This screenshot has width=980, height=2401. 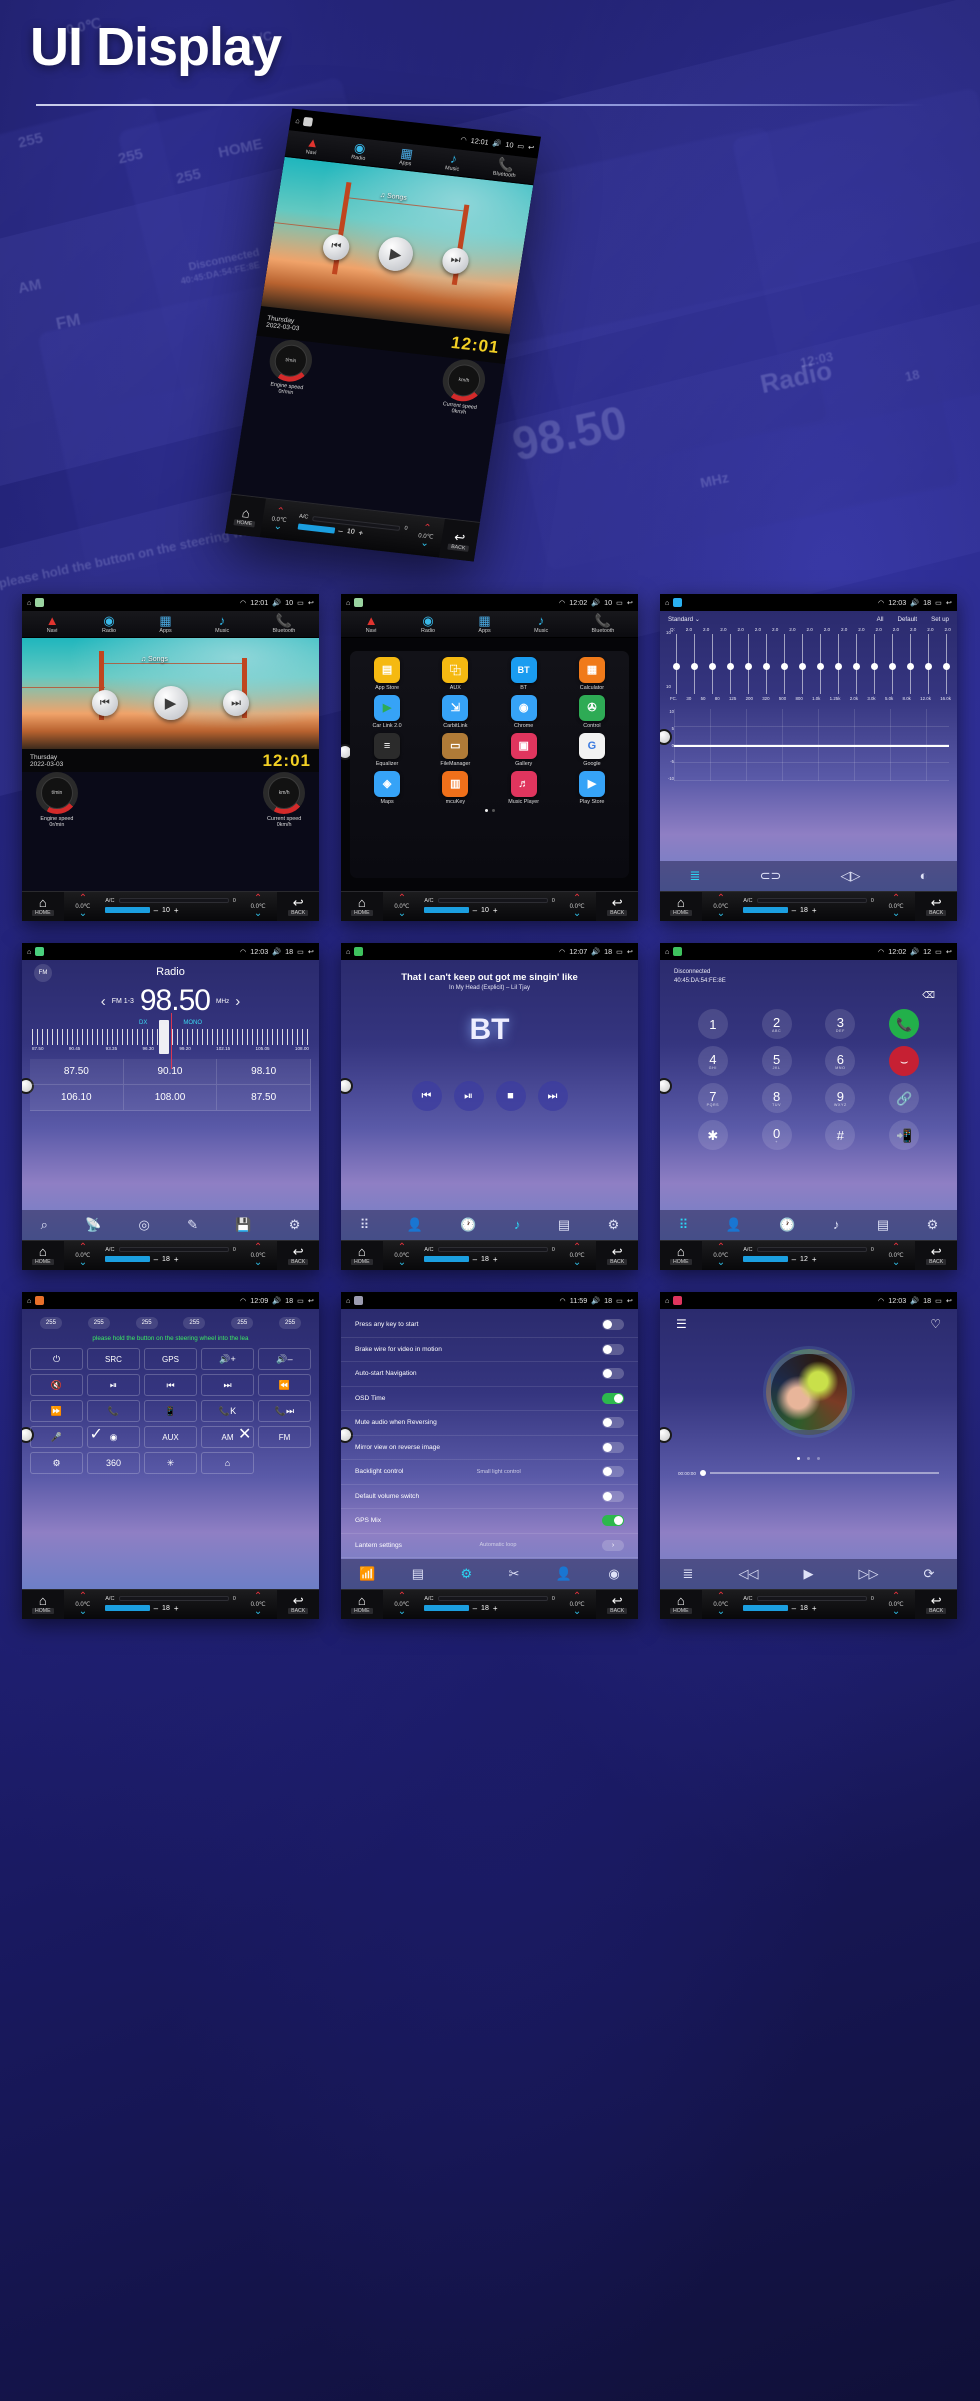 I want to click on edit-icon: ✎, so click(x=192, y=1225).